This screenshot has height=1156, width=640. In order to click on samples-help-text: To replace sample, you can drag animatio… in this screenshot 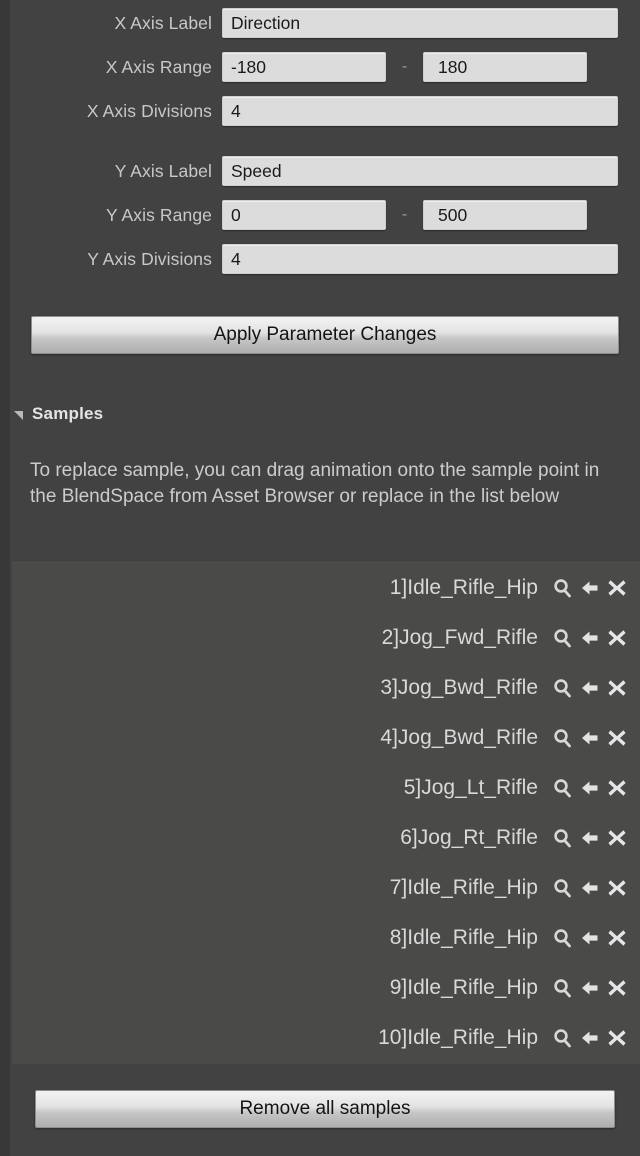, I will do `click(315, 483)`.